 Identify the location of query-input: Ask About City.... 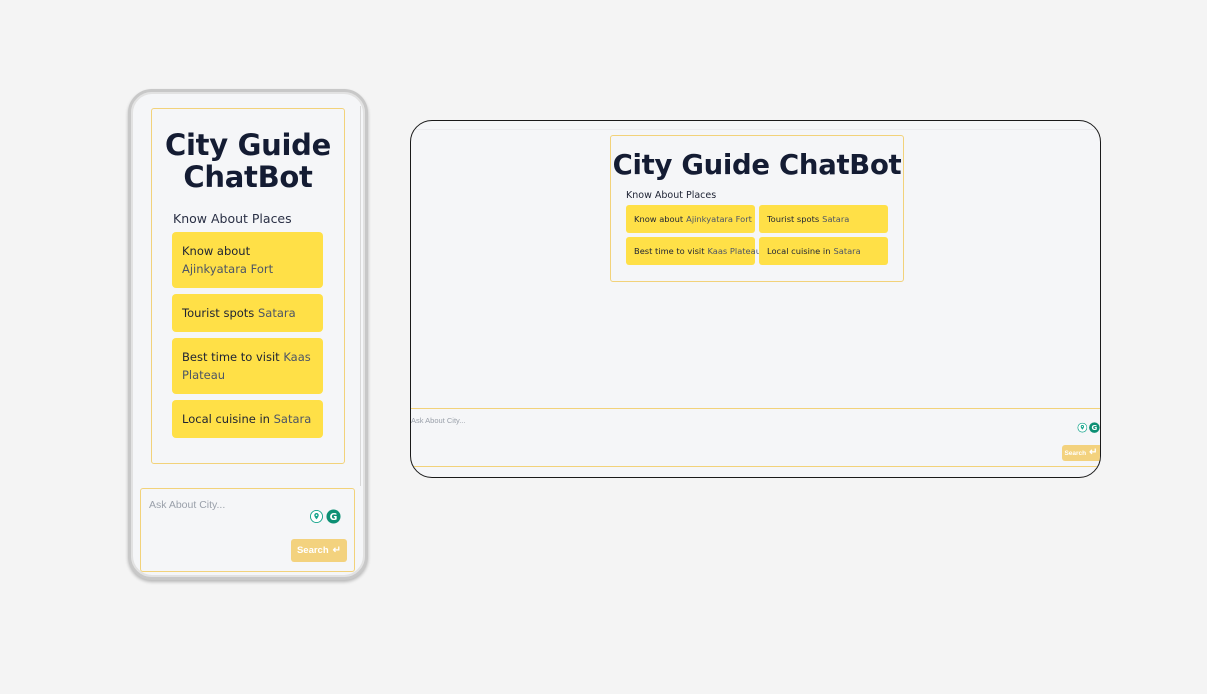
(438, 420).